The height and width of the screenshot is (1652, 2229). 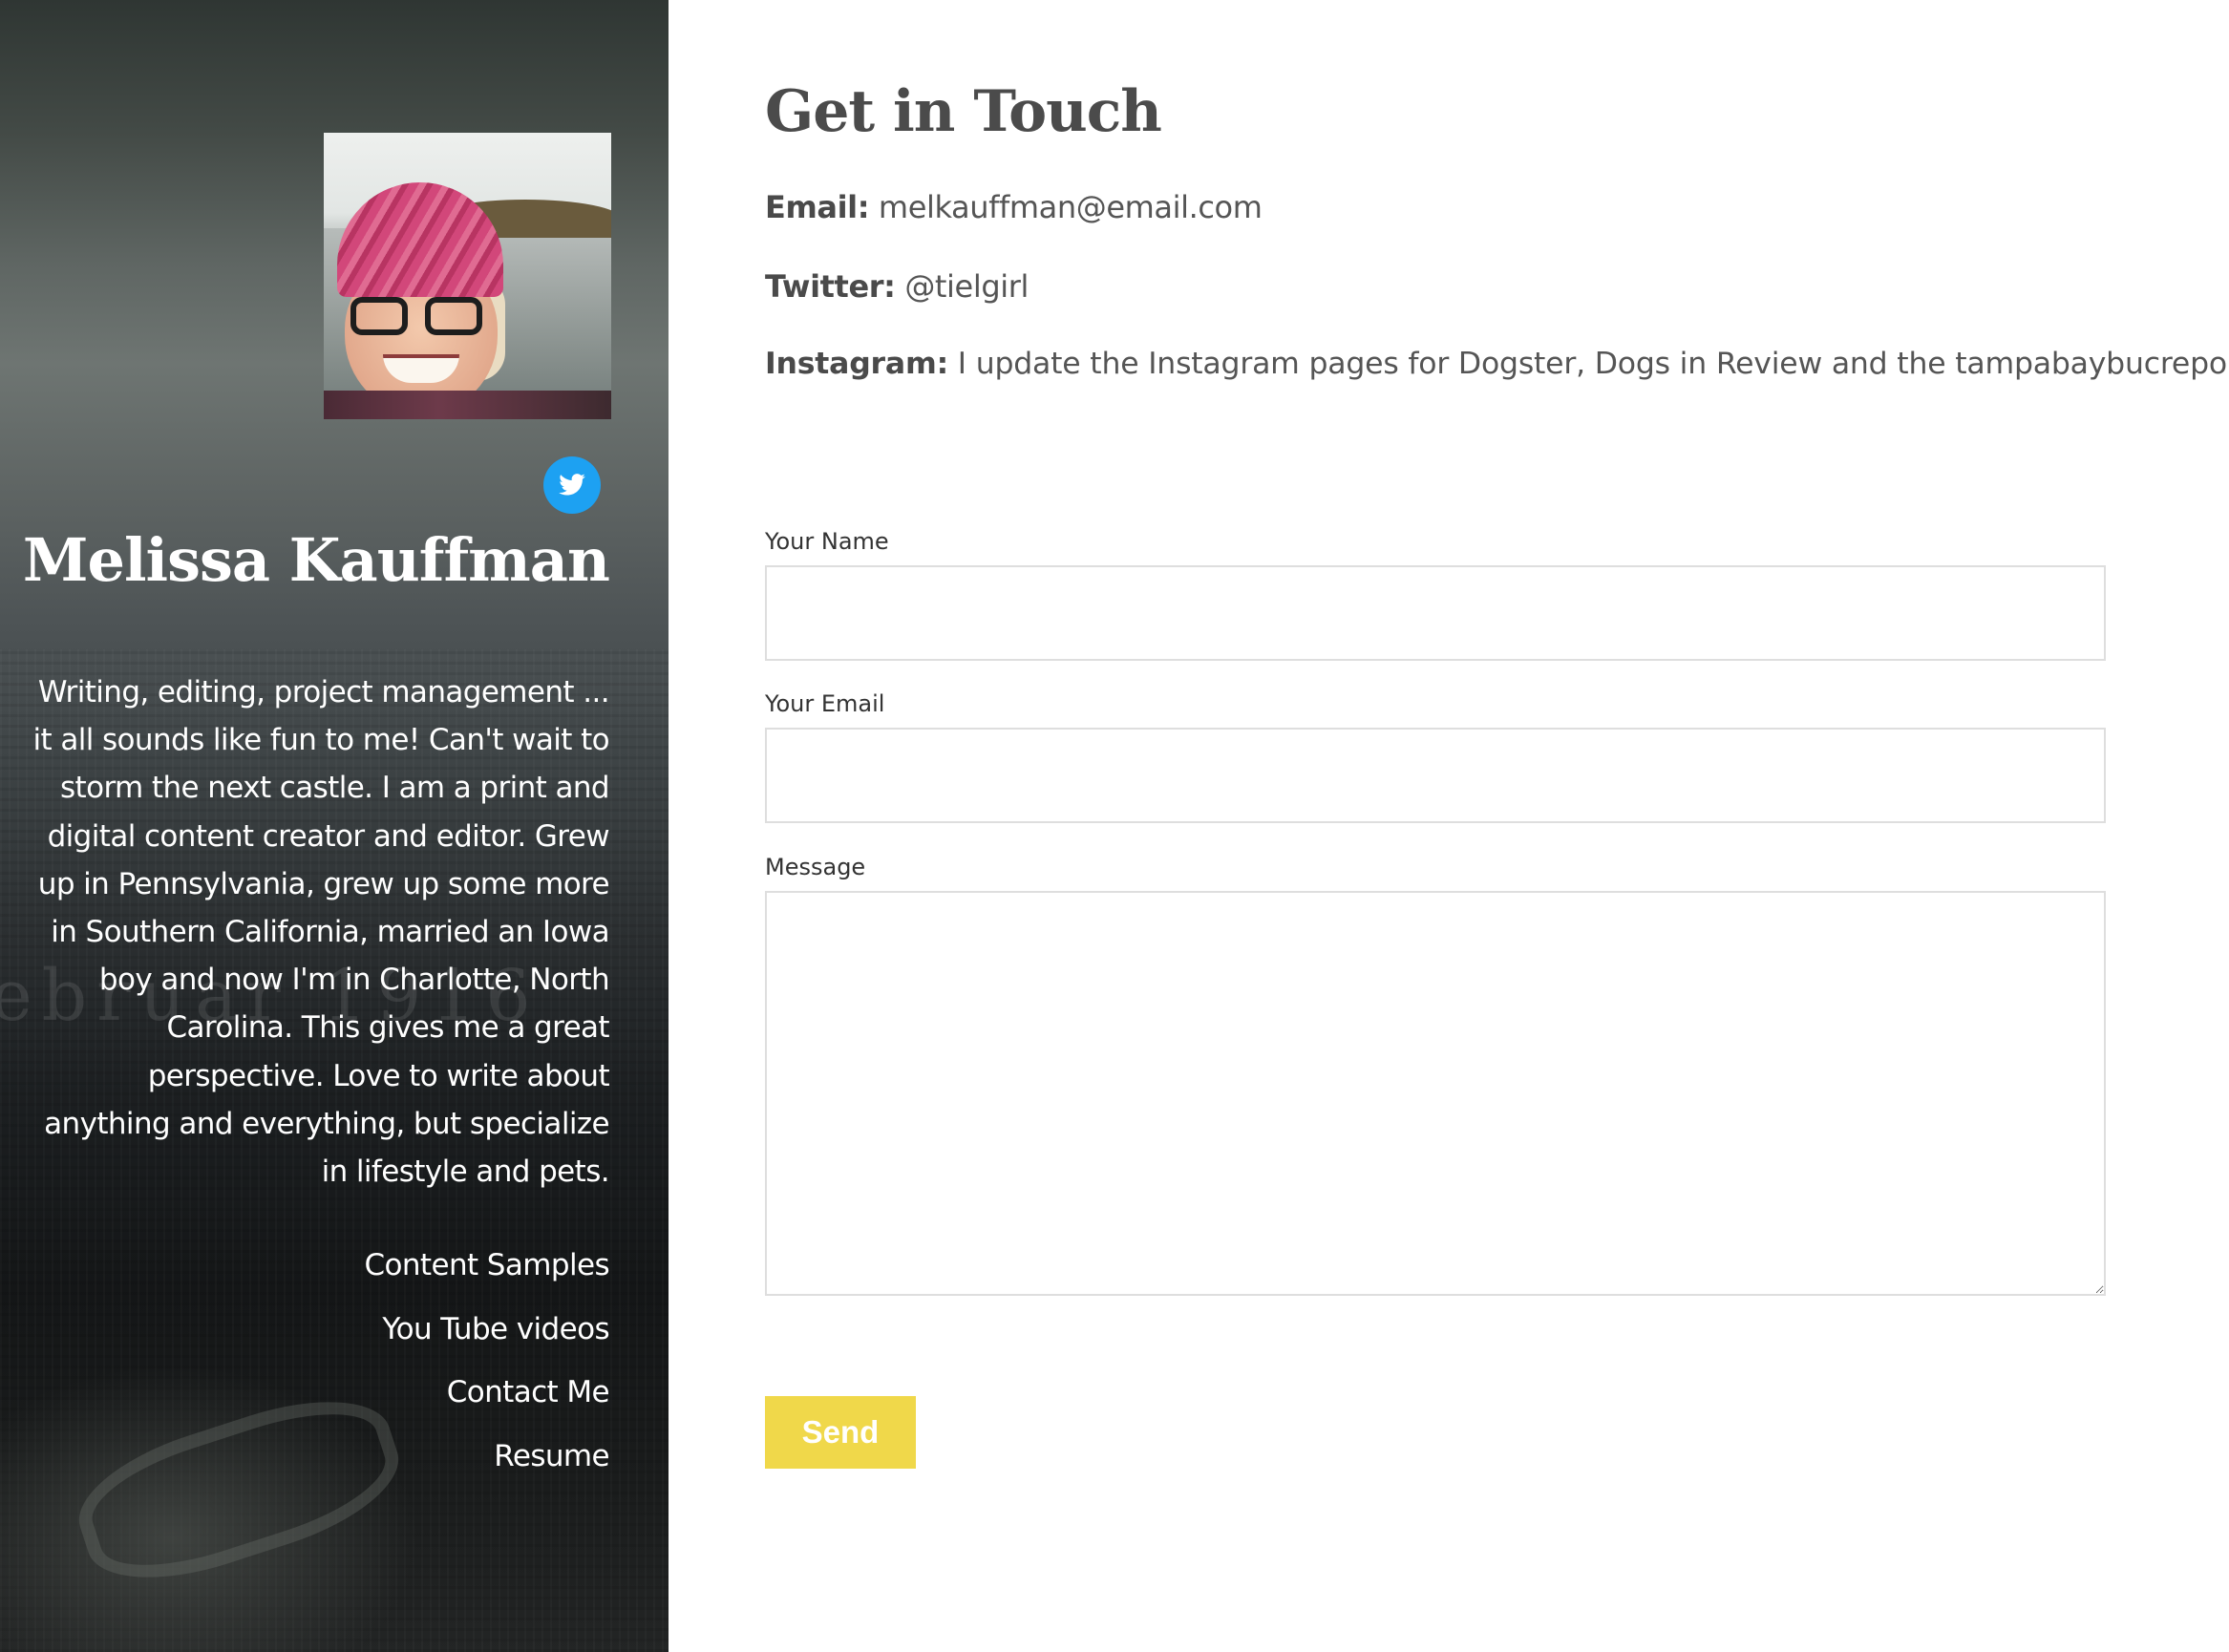 What do you see at coordinates (487, 1334) in the screenshot?
I see `nav-item-youtube-videos: You Tube videos` at bounding box center [487, 1334].